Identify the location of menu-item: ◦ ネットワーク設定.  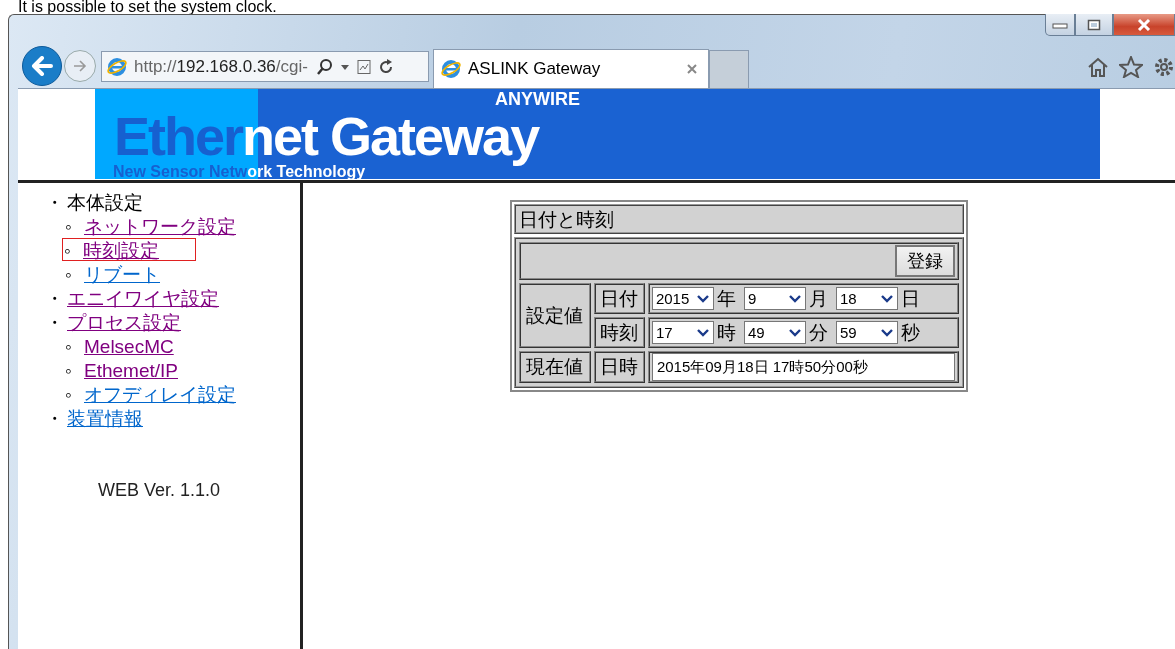
(150, 226).